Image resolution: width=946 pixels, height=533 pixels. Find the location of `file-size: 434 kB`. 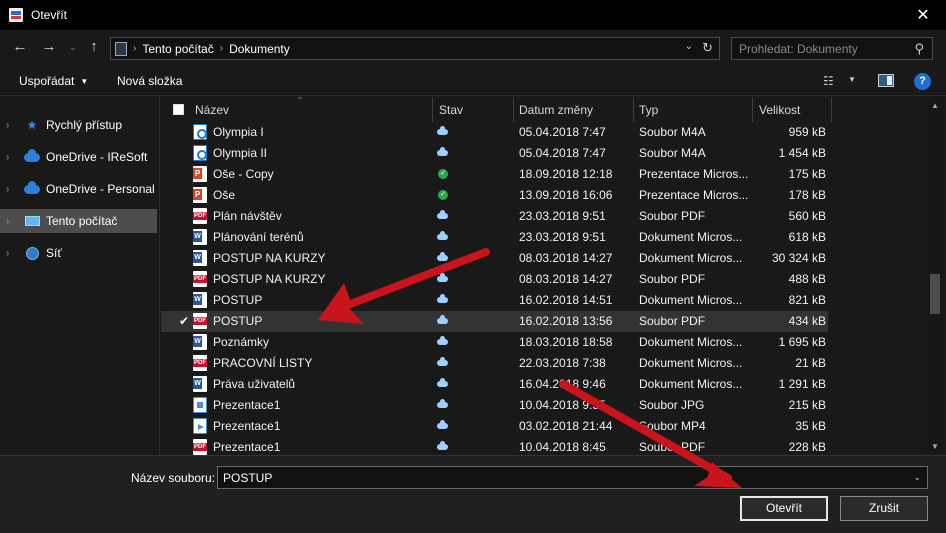

file-size: 434 kB is located at coordinates (807, 321).